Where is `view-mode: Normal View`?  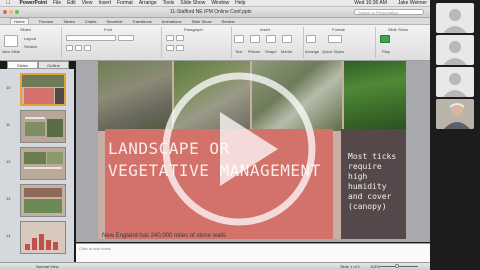 view-mode: Normal View is located at coordinates (47, 266).